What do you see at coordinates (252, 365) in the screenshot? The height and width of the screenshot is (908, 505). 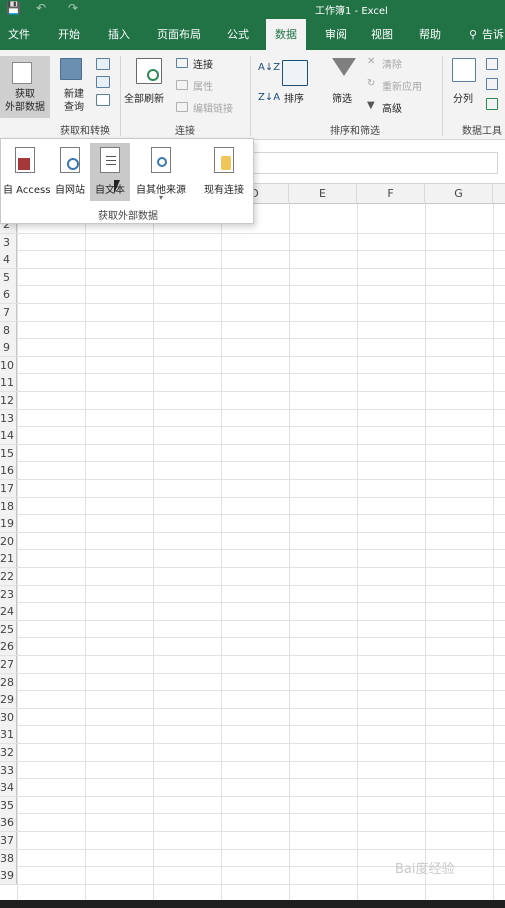 I see `table-row: 10` at bounding box center [252, 365].